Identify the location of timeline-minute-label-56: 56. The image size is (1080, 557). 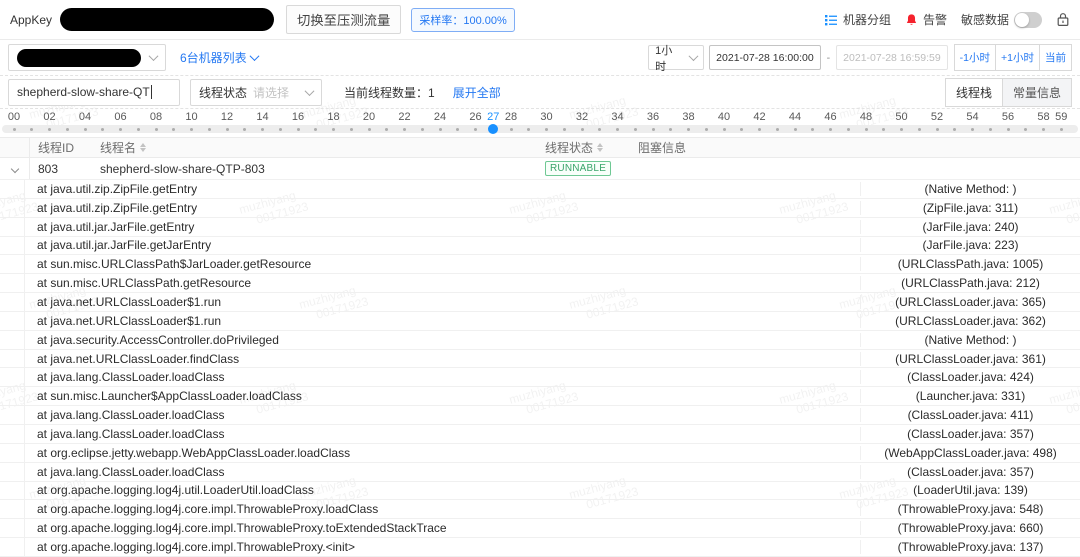
(1008, 117).